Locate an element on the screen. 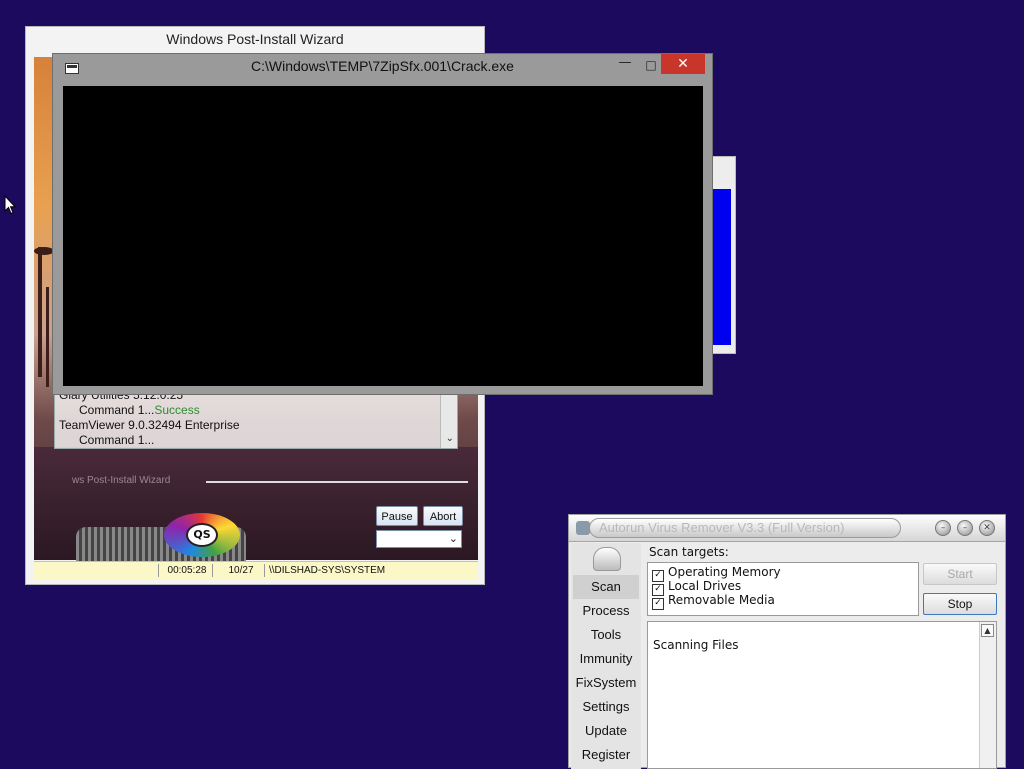 The width and height of the screenshot is (1024, 769). wizard-progress-line is located at coordinates (337, 482).